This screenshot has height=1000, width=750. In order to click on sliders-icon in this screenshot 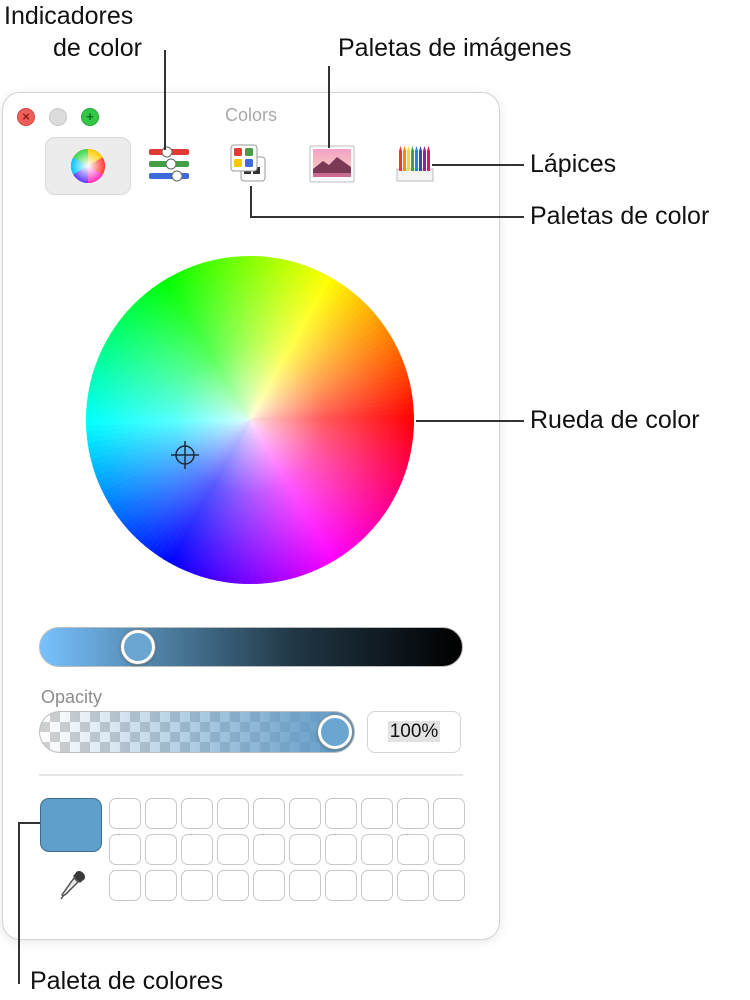, I will do `click(169, 165)`.